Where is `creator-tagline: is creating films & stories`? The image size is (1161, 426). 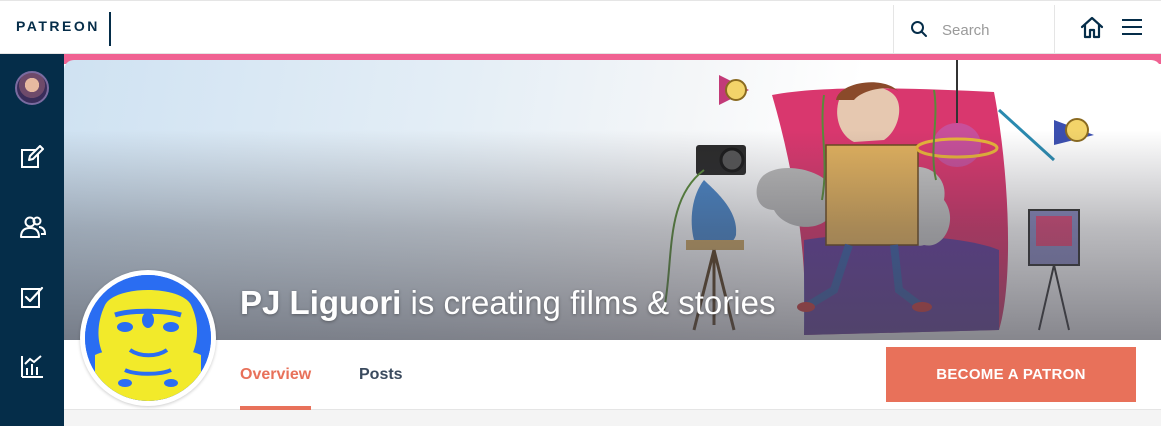
creator-tagline: is creating films & stories is located at coordinates (588, 302).